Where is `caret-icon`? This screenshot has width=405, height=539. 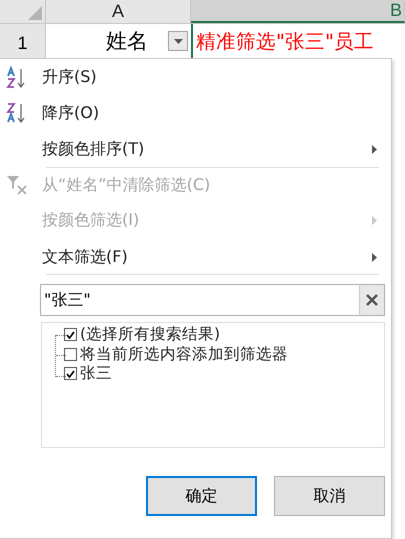 caret-icon is located at coordinates (178, 41).